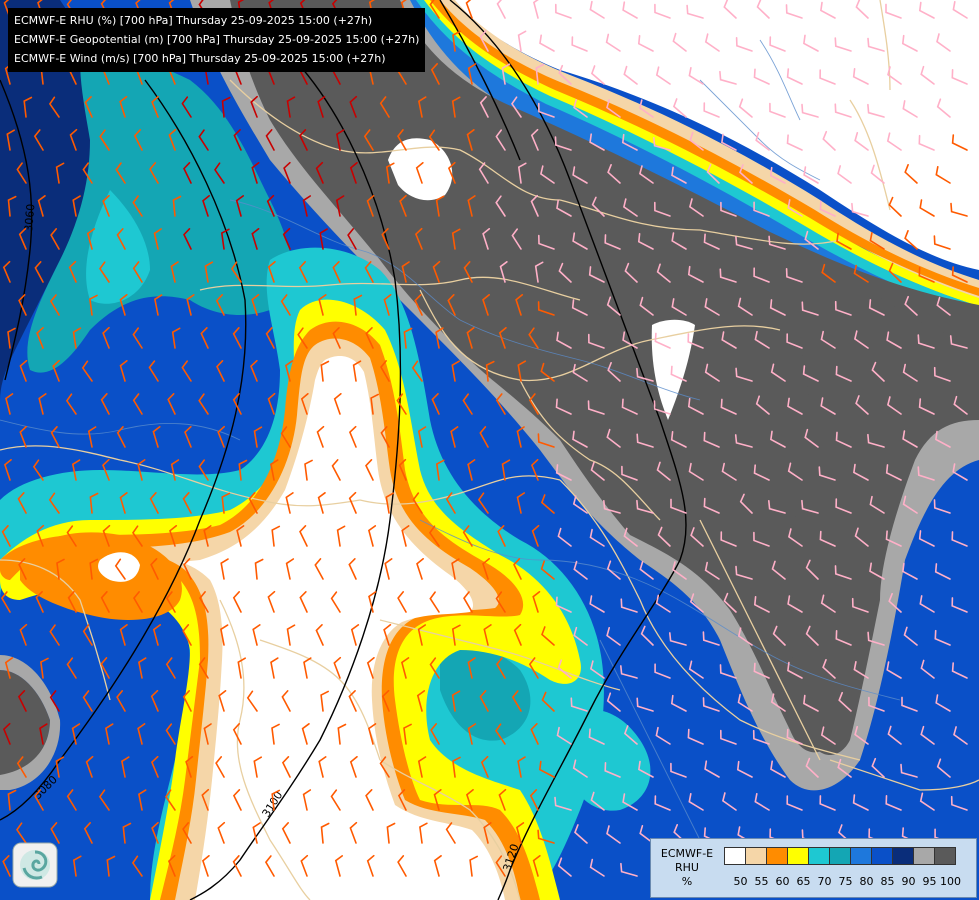 The image size is (979, 900). What do you see at coordinates (761, 881) in the screenshot?
I see `legend-tick-label: 55` at bounding box center [761, 881].